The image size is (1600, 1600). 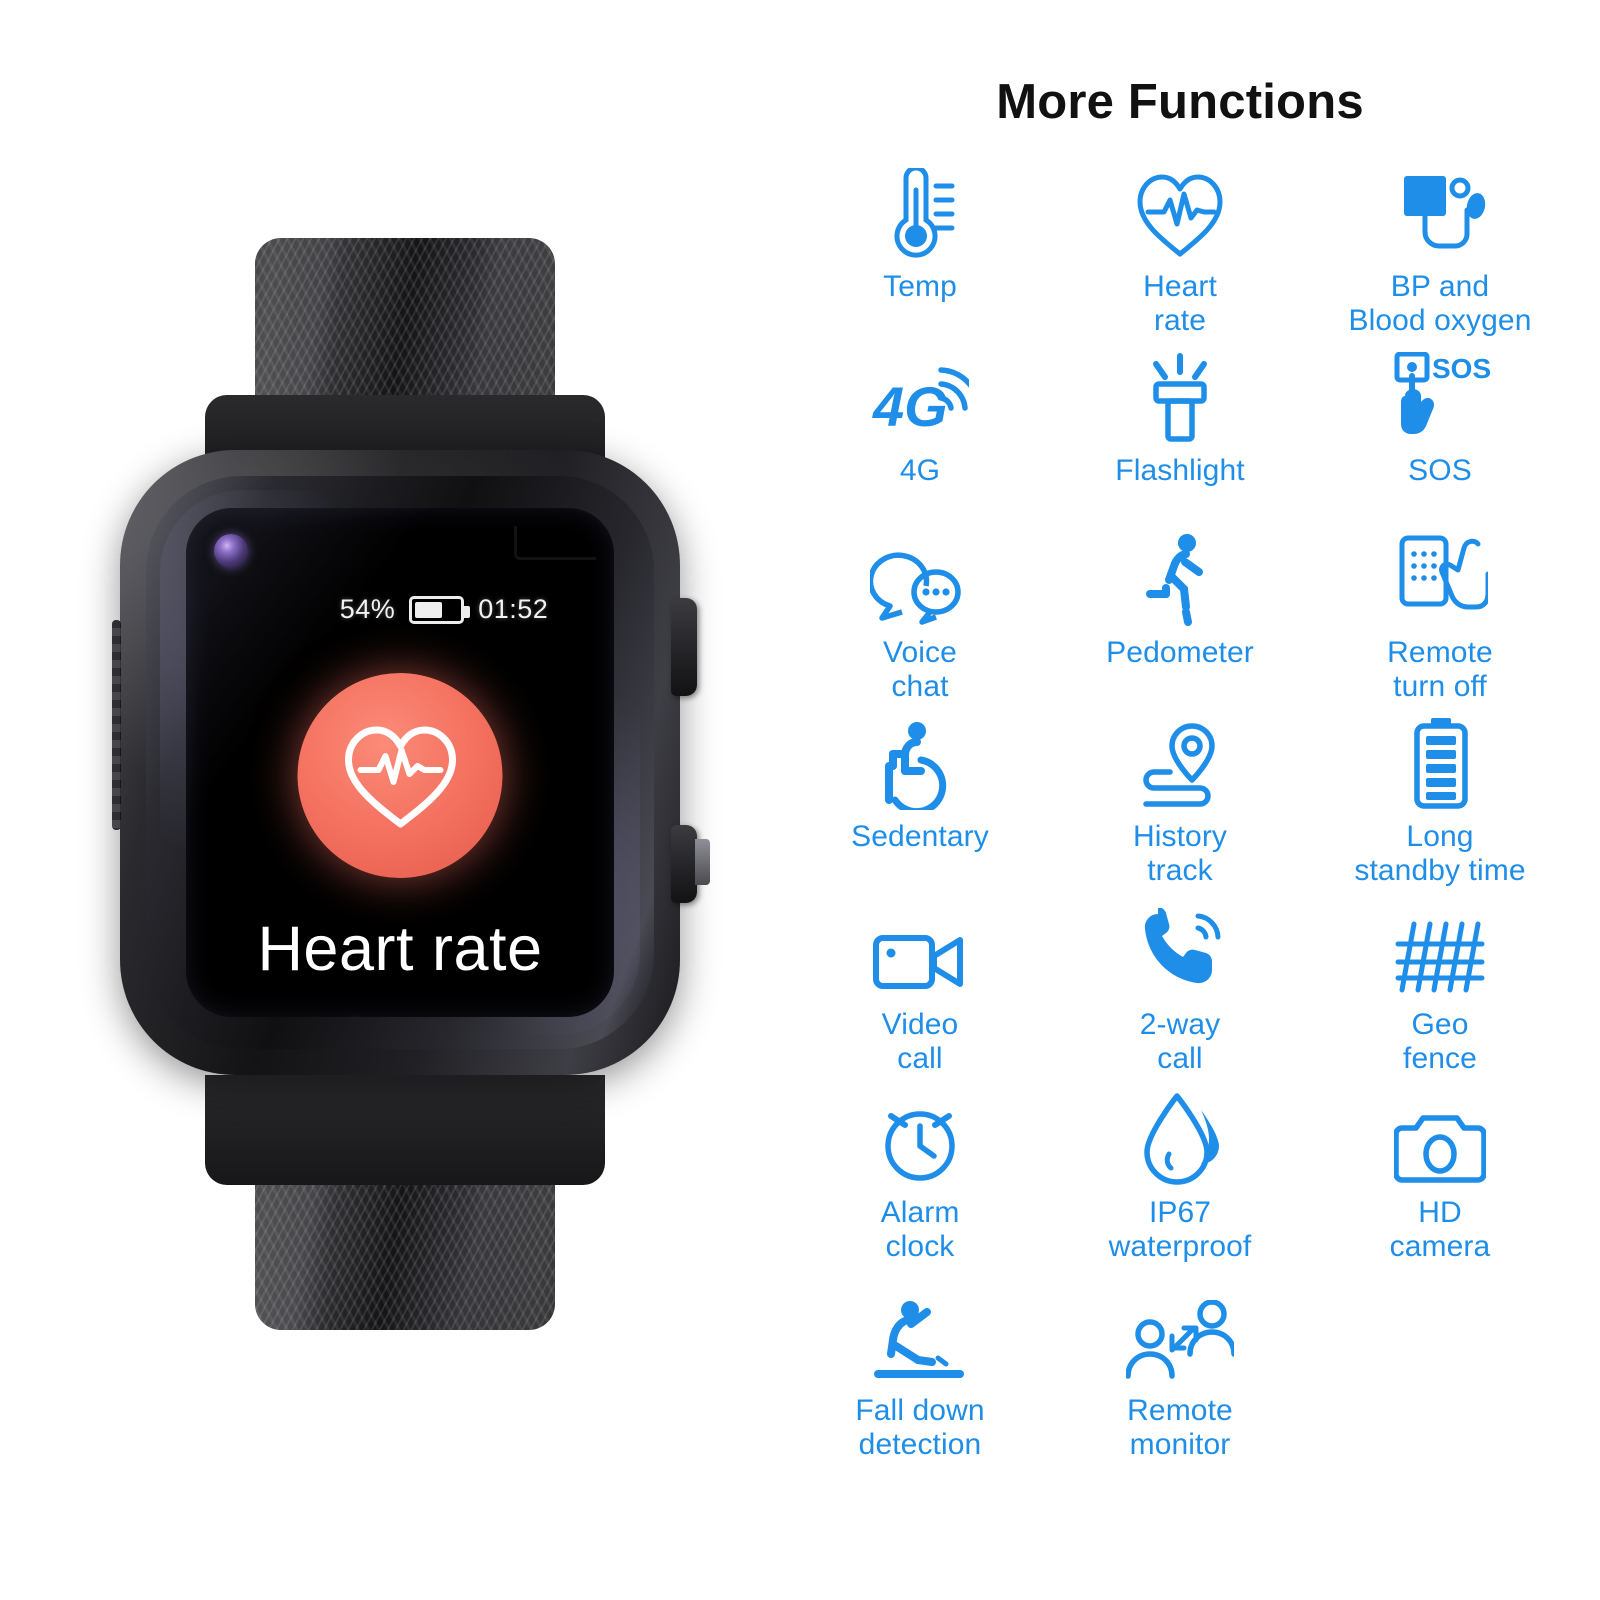 I want to click on feature-item-temp: Temp, so click(x=920, y=258).